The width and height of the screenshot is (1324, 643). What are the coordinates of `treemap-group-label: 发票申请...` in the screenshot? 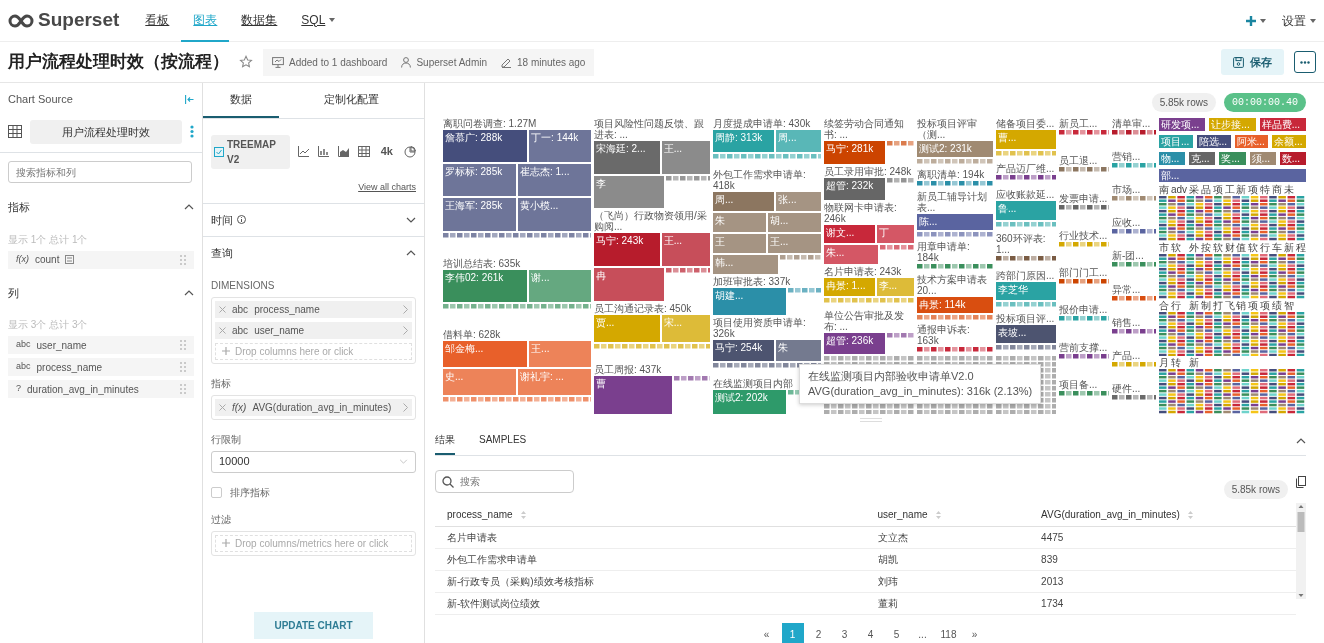 It's located at (1084, 198).